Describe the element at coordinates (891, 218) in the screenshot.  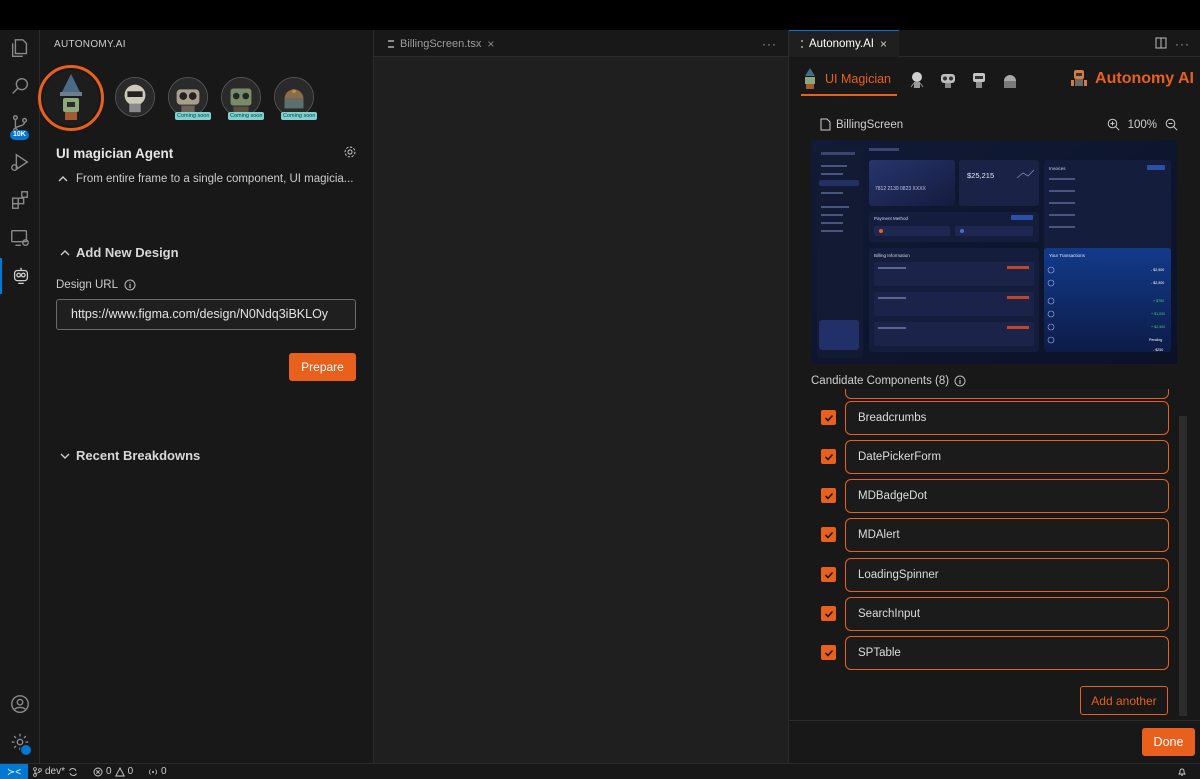
I see `preview-payment-title: Payment Method` at that location.